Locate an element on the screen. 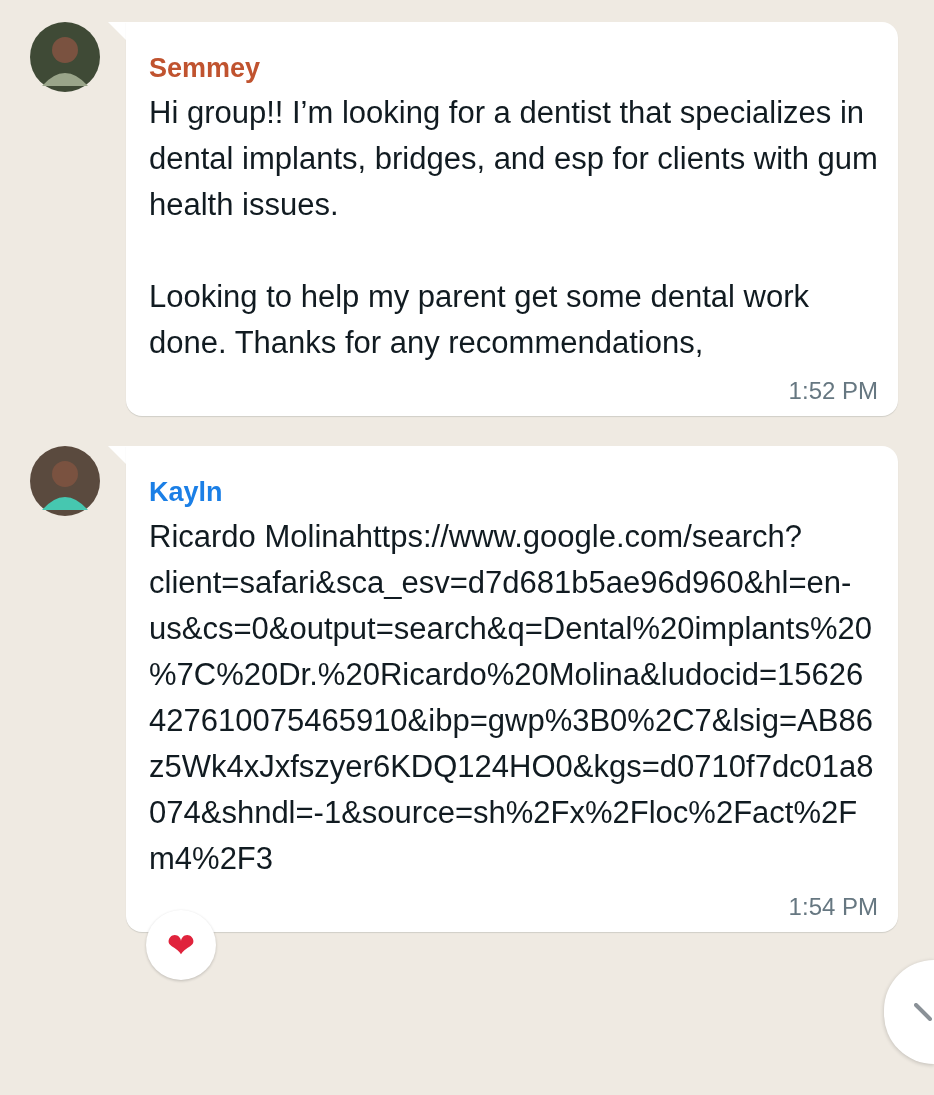 Image resolution: width=934 pixels, height=1095 pixels. message-time: 1:54 PM is located at coordinates (833, 907).